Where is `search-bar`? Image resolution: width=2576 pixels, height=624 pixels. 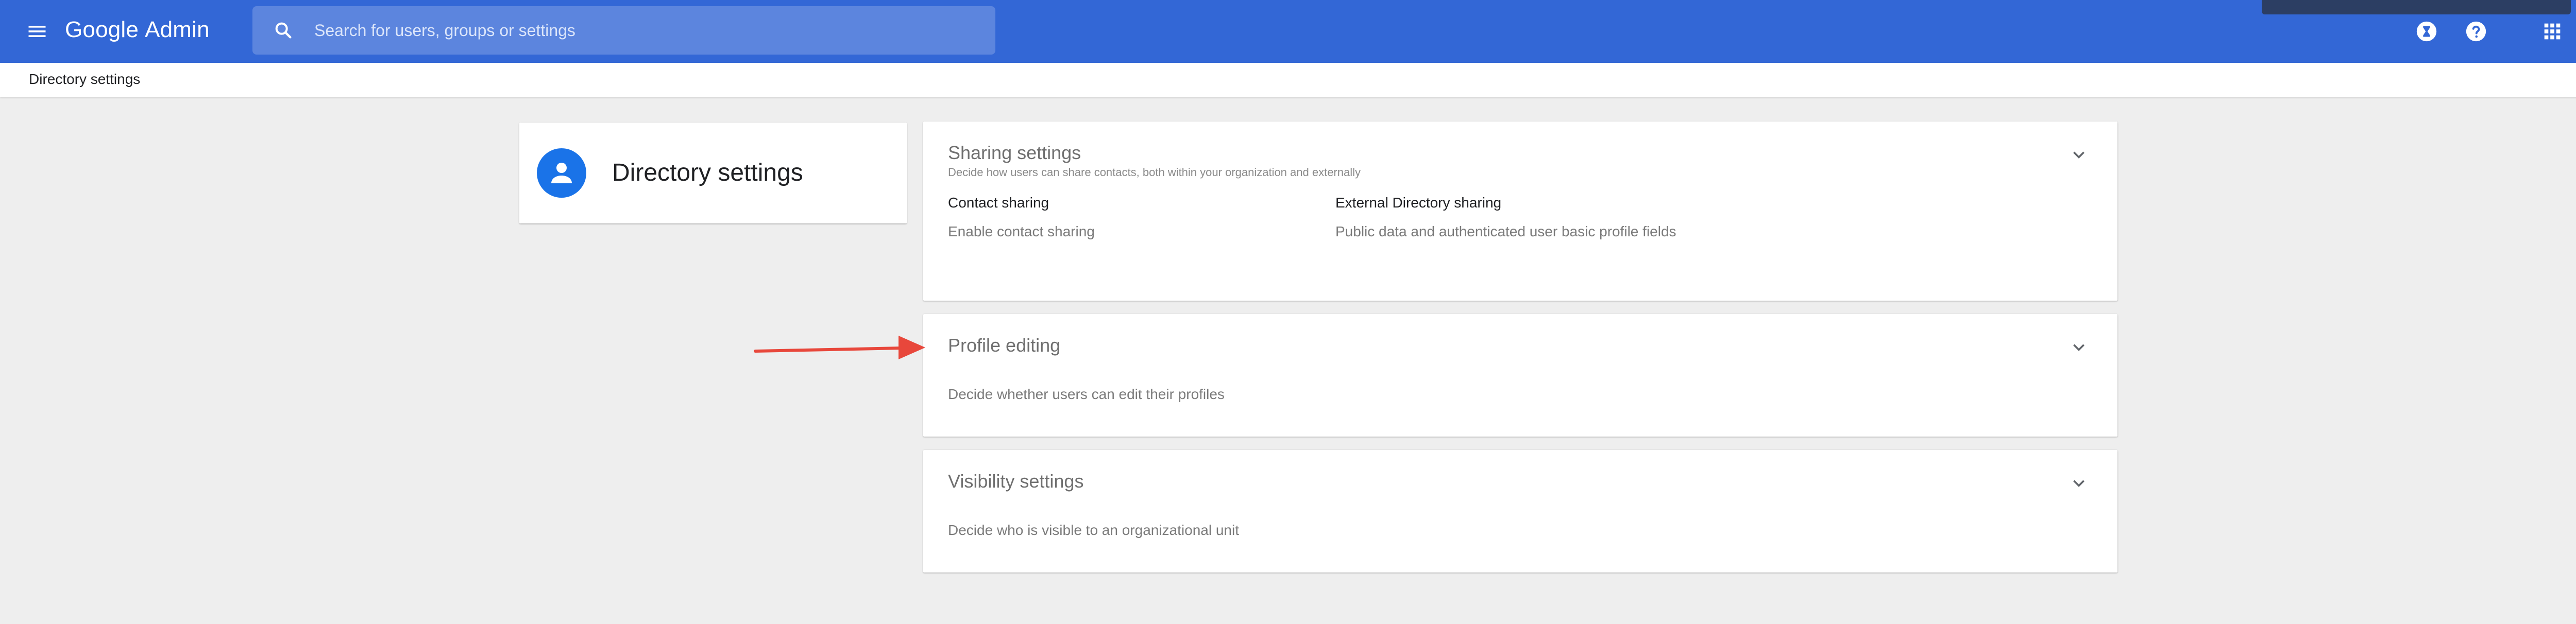
search-bar is located at coordinates (623, 30).